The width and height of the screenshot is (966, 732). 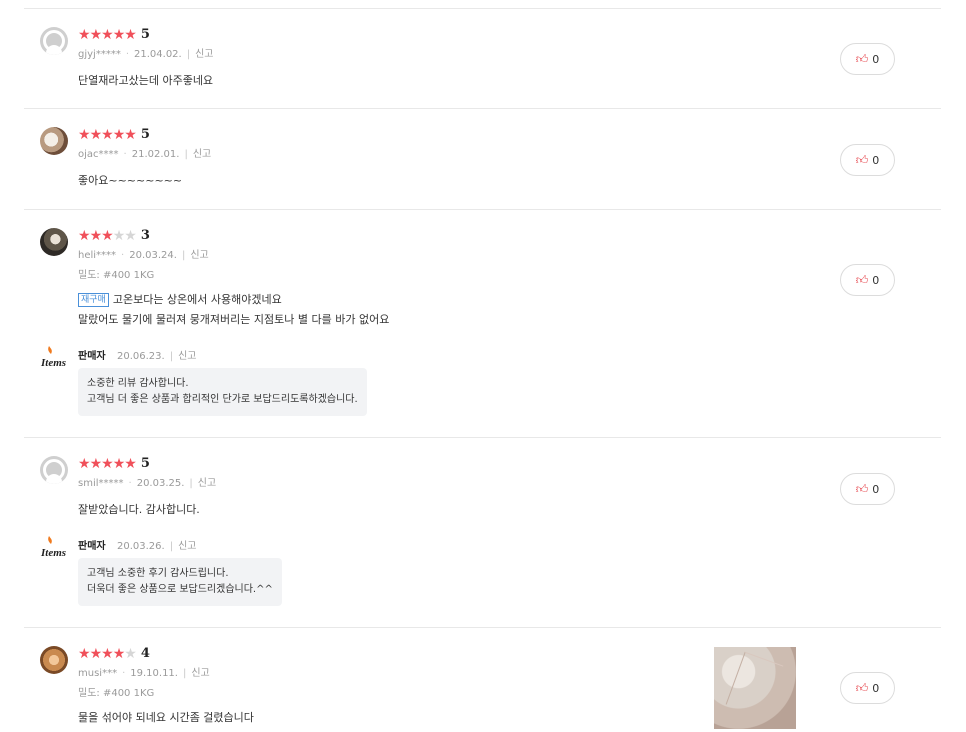 I want to click on review-meta: ojac**** · 21.02.01. | 신고, so click(x=145, y=154).